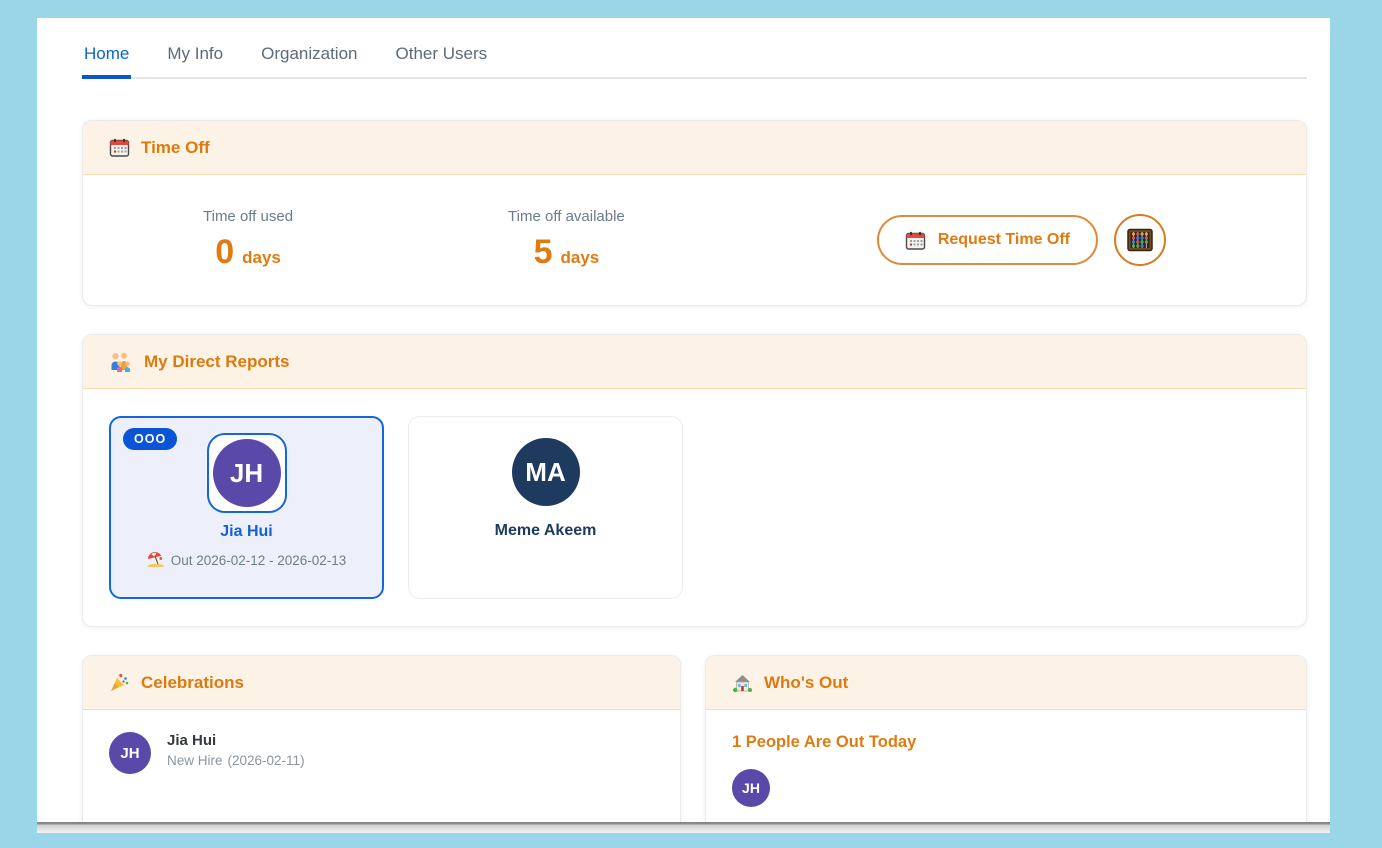 Image resolution: width=1382 pixels, height=848 pixels. What do you see at coordinates (806, 682) in the screenshot?
I see `whos-out-title: Who's Out` at bounding box center [806, 682].